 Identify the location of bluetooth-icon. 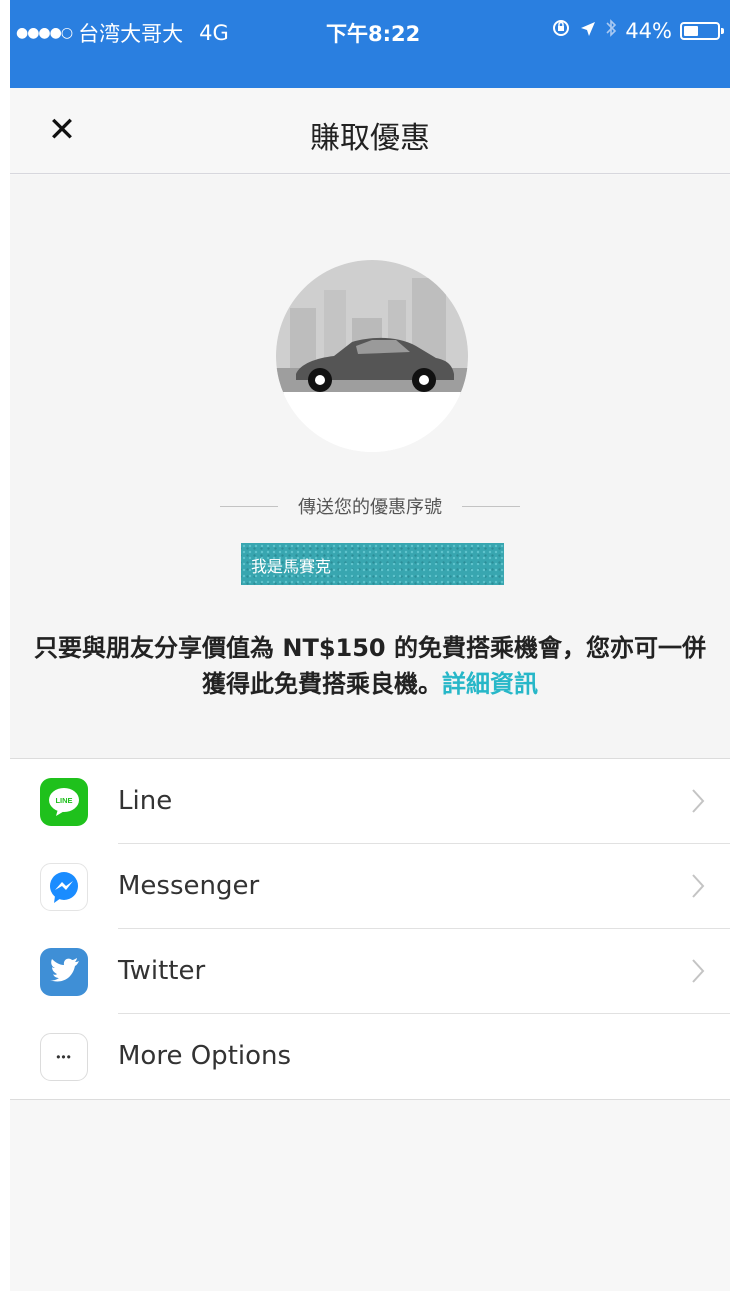
(611, 30).